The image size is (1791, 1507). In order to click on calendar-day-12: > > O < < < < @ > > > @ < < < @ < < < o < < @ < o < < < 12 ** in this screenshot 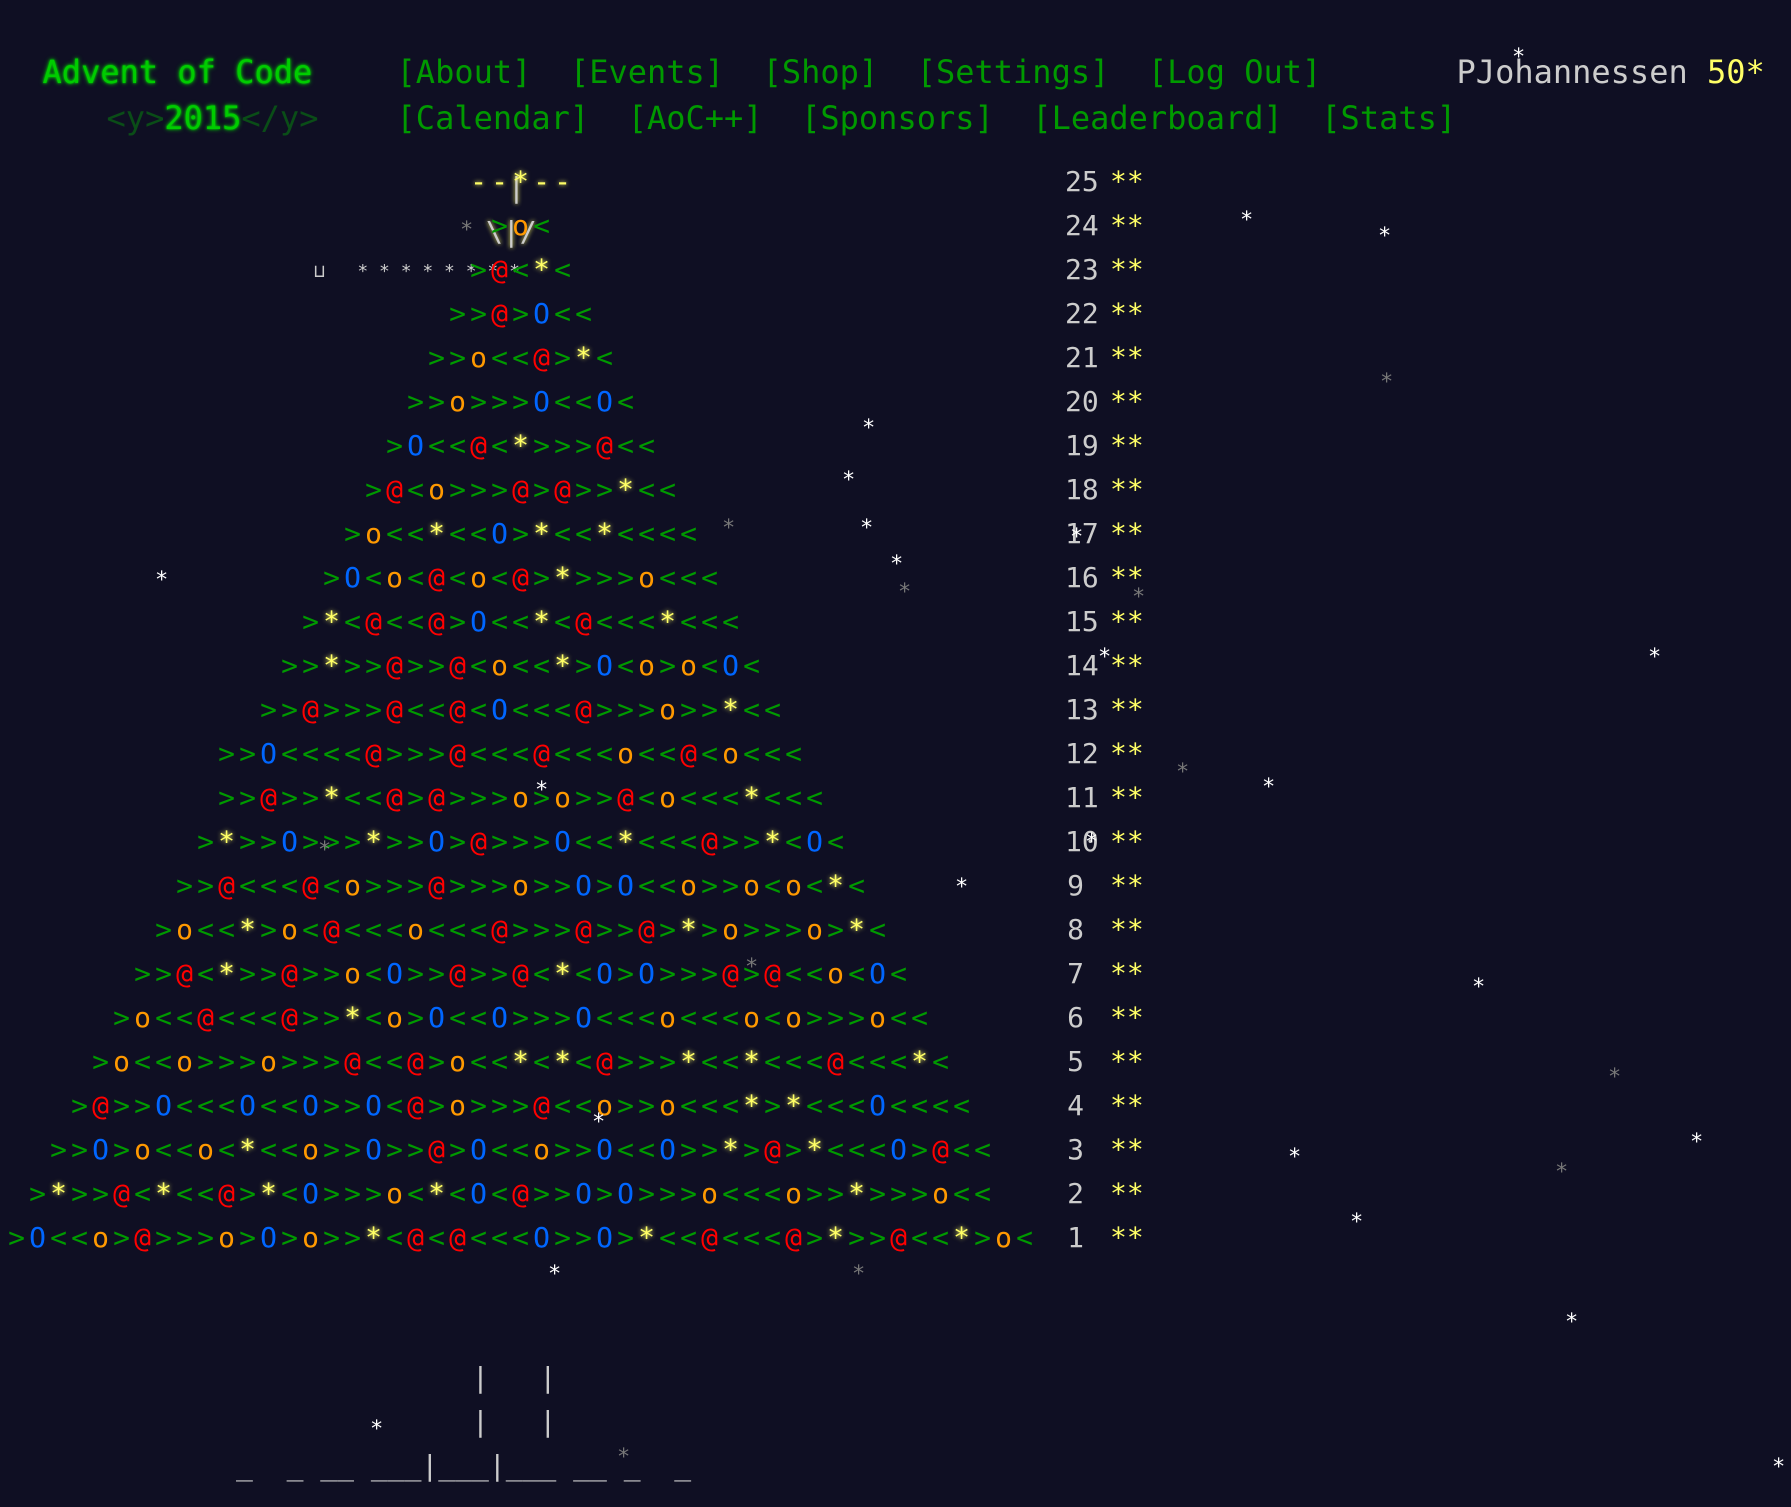, I will do `click(575, 754)`.